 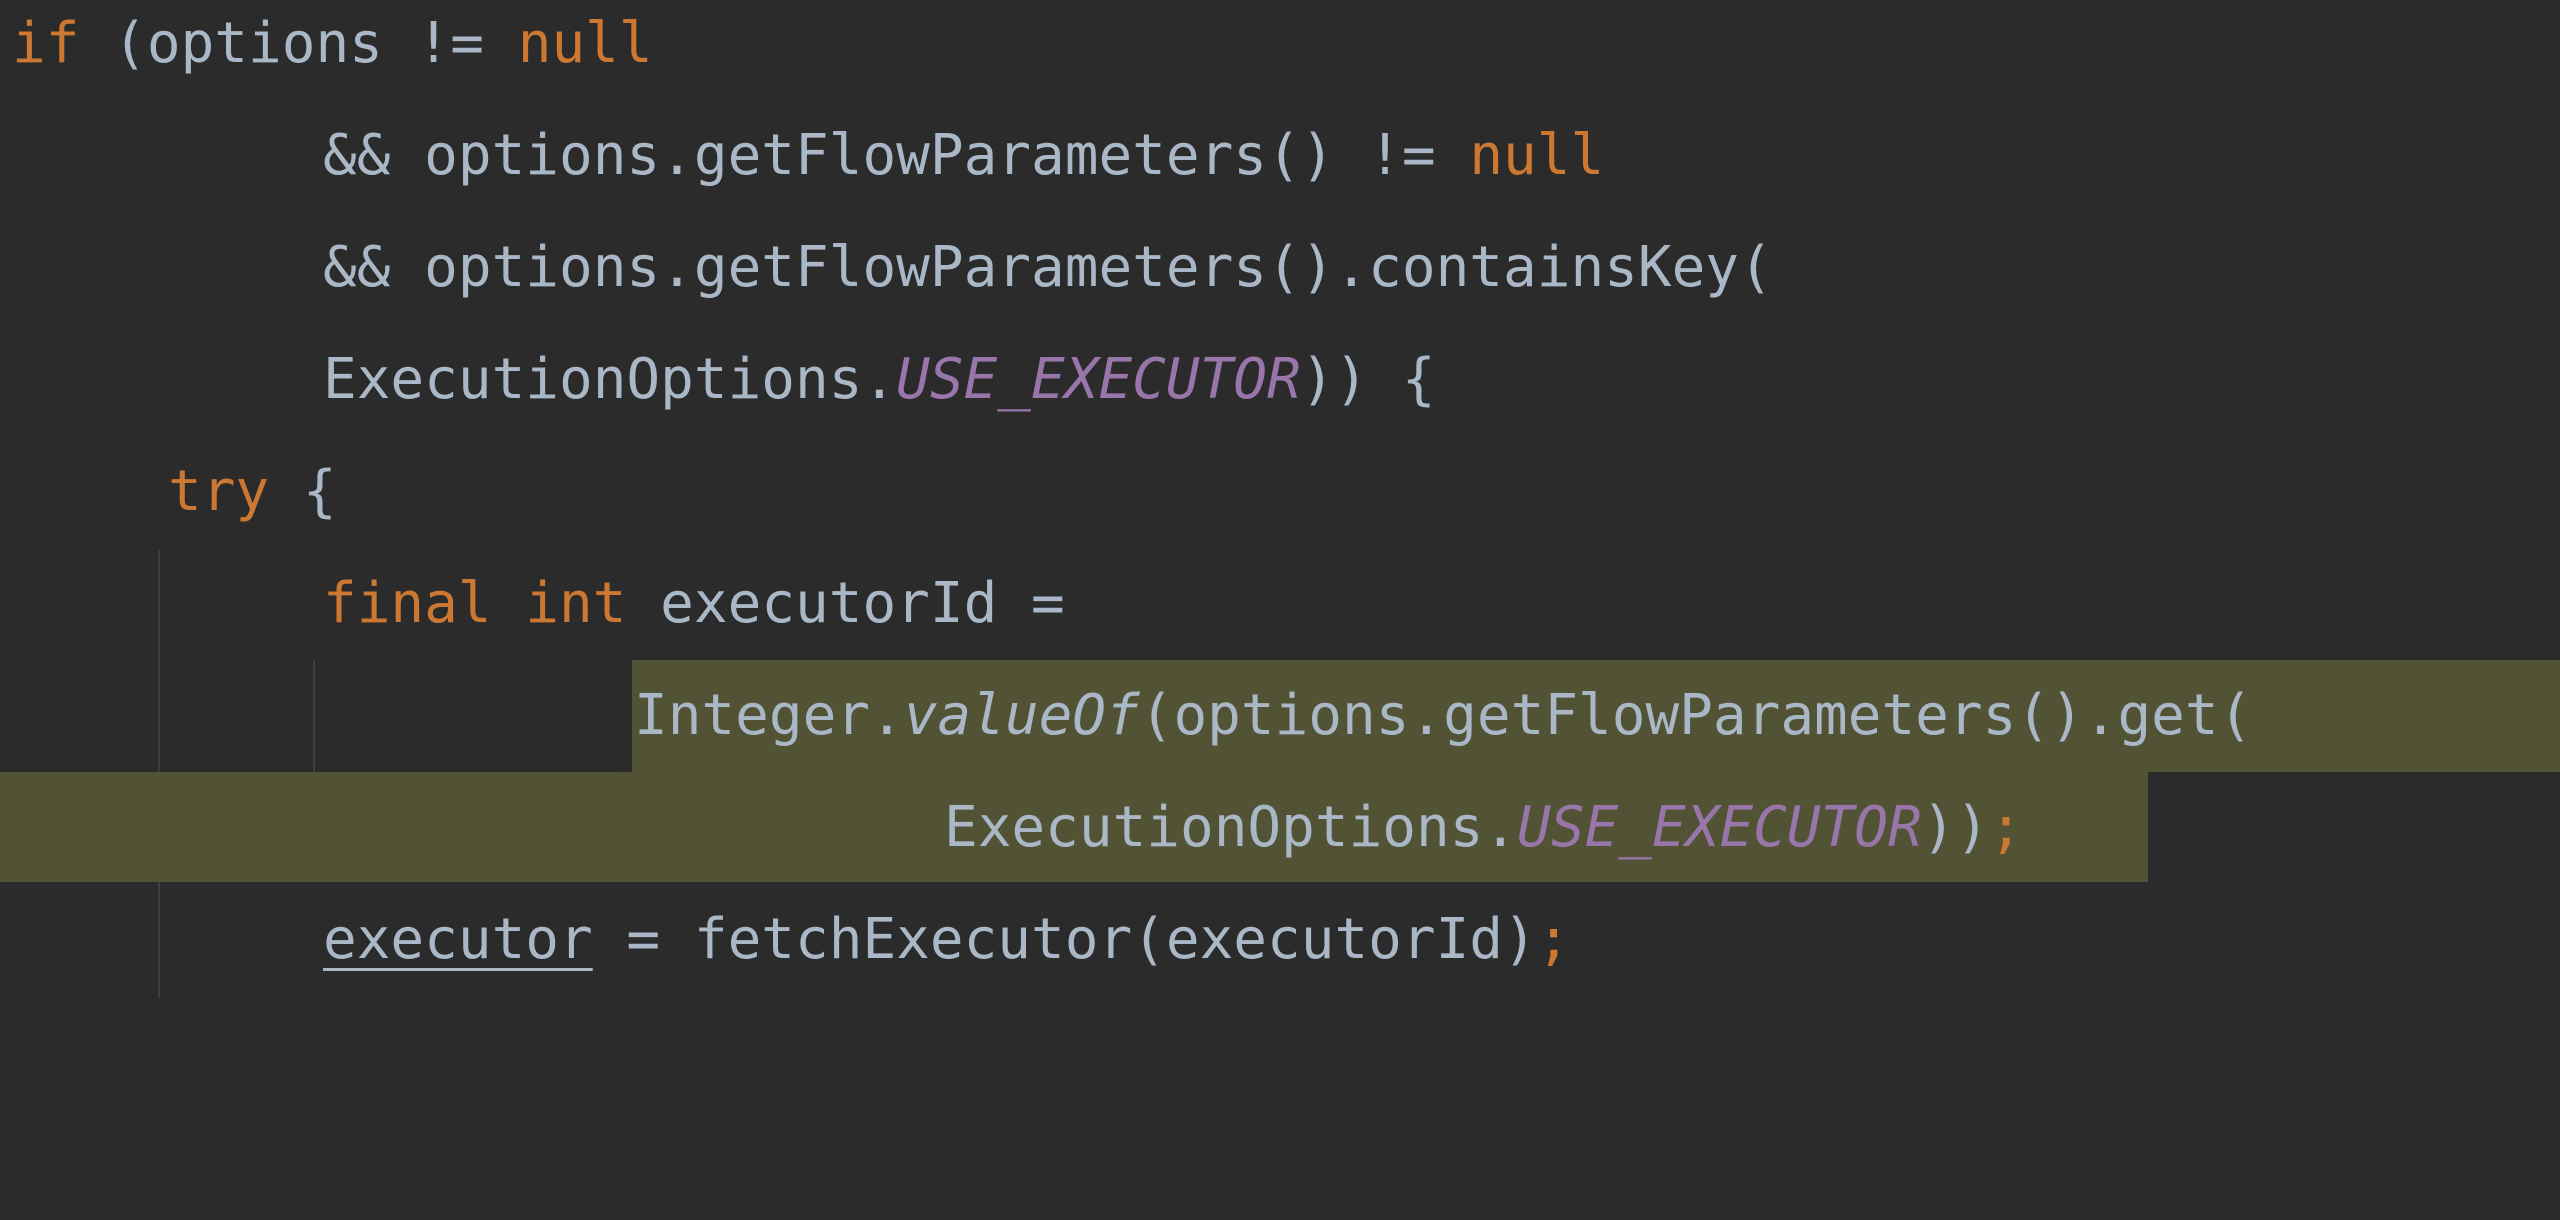 What do you see at coordinates (694, 603) in the screenshot?
I see `code-text: final int executorId =` at bounding box center [694, 603].